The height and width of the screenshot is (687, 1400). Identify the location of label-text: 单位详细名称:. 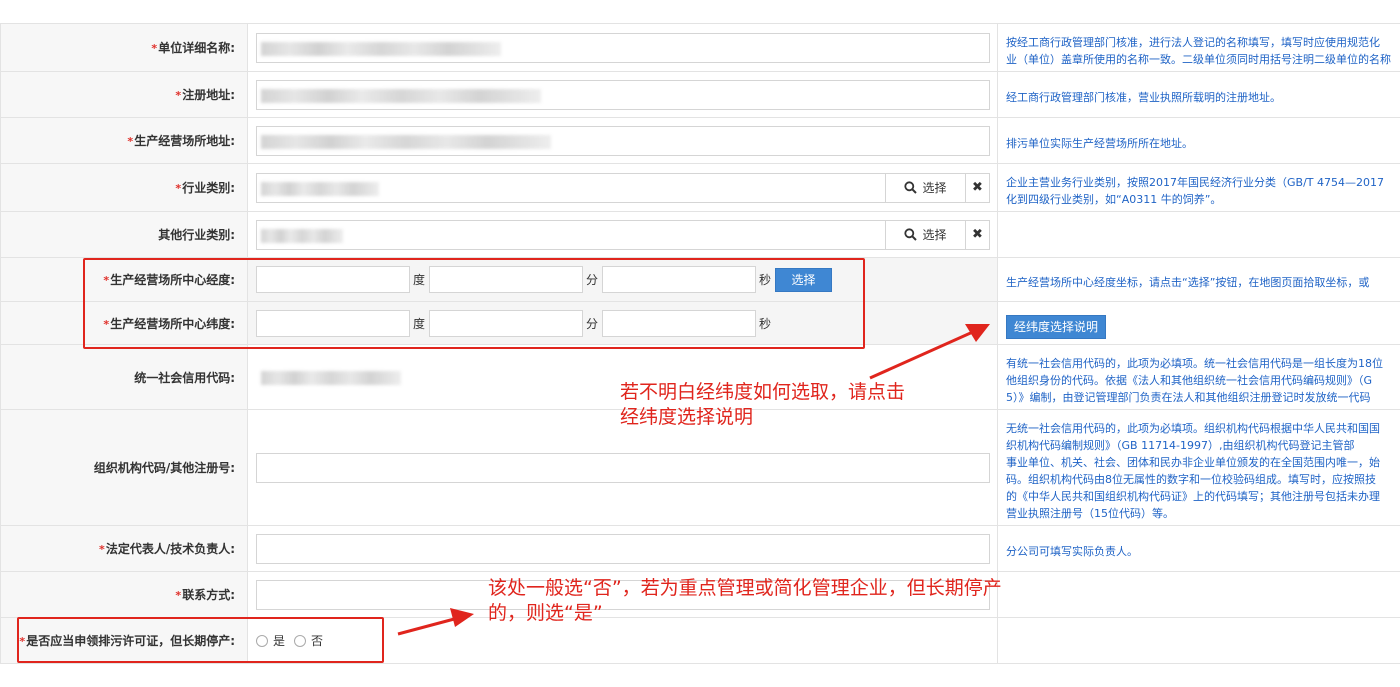
(196, 48).